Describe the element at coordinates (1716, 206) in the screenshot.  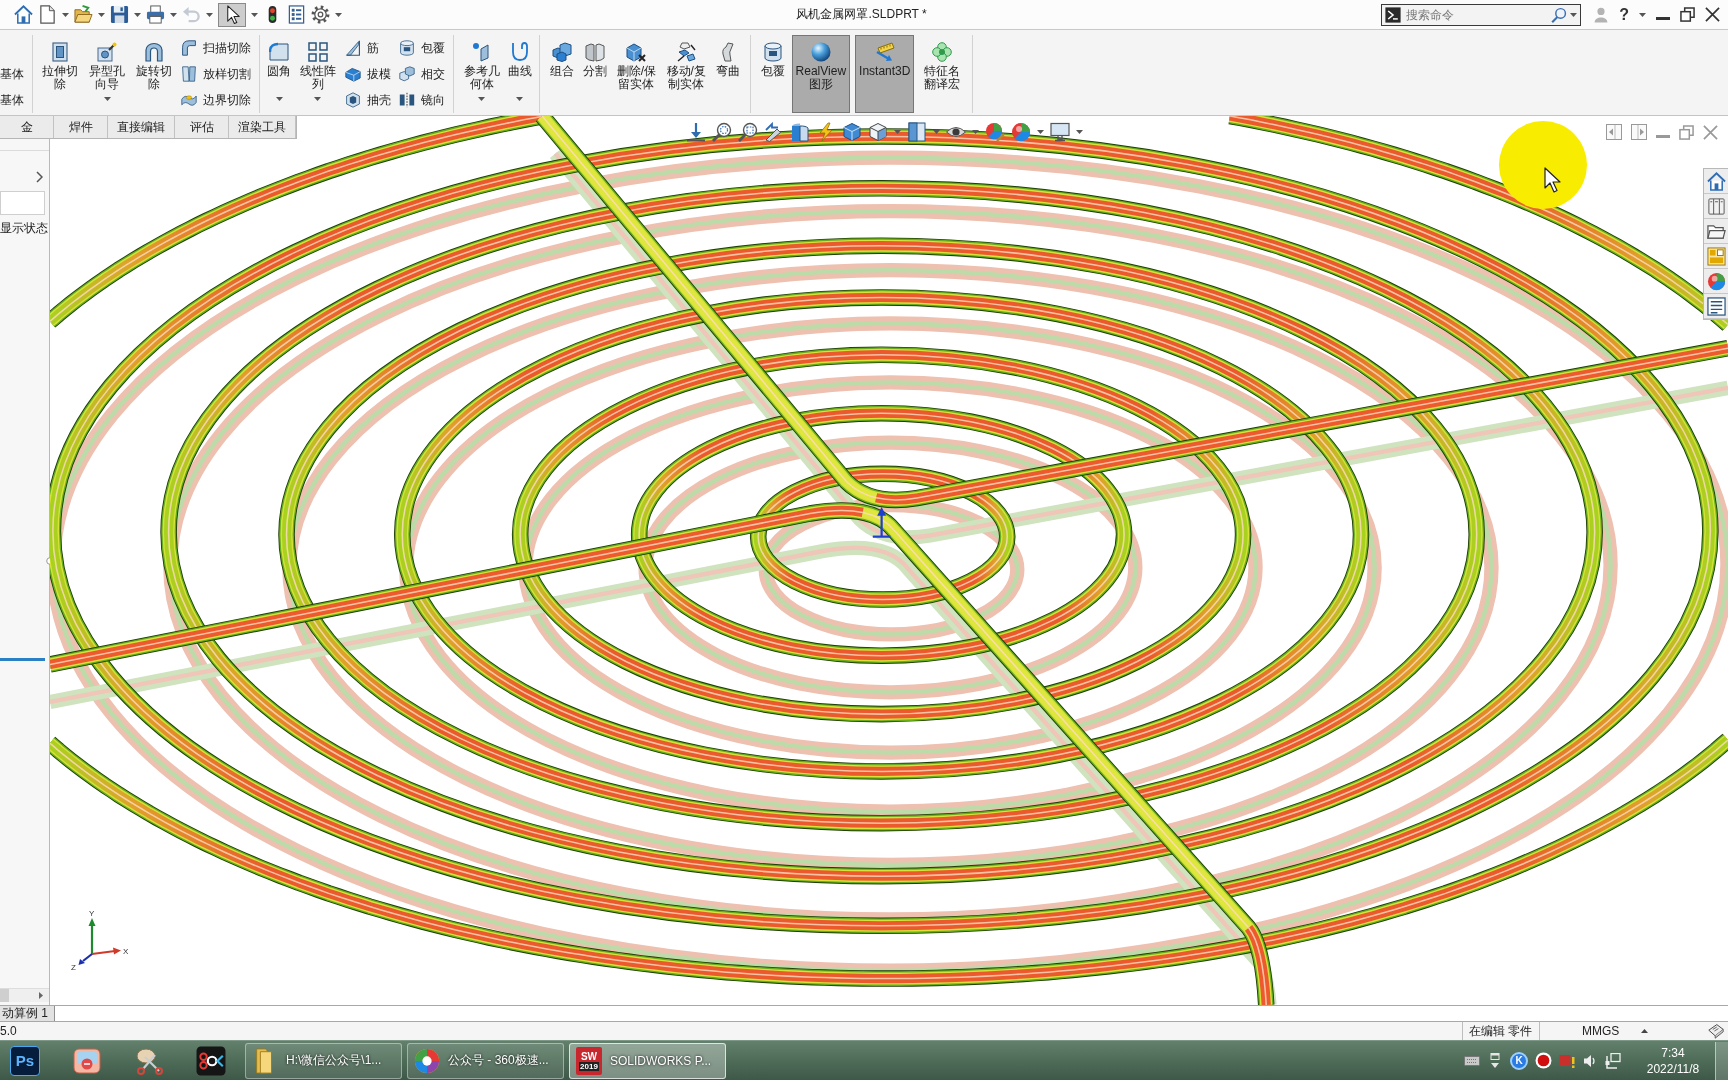
I see `binder-icon` at that location.